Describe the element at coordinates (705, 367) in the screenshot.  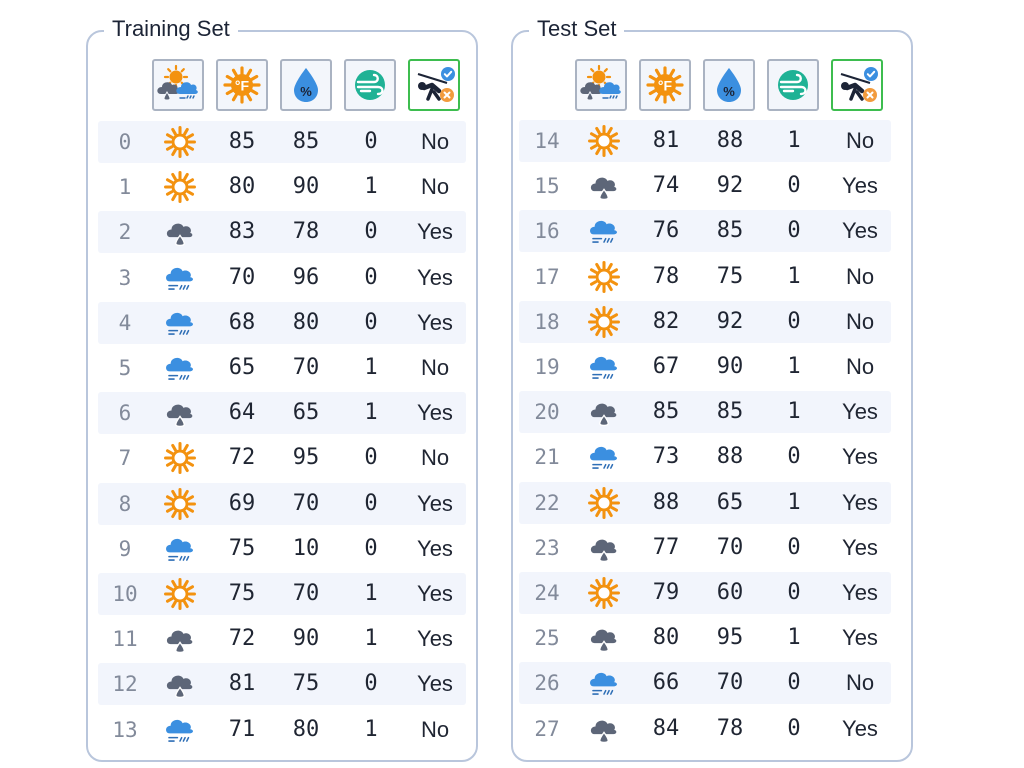
I see `table-row: 19 67 90 1 No` at that location.